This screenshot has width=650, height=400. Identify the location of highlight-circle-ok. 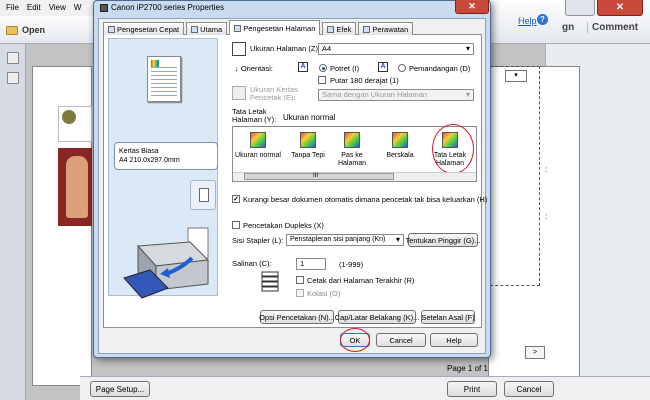
(355, 340).